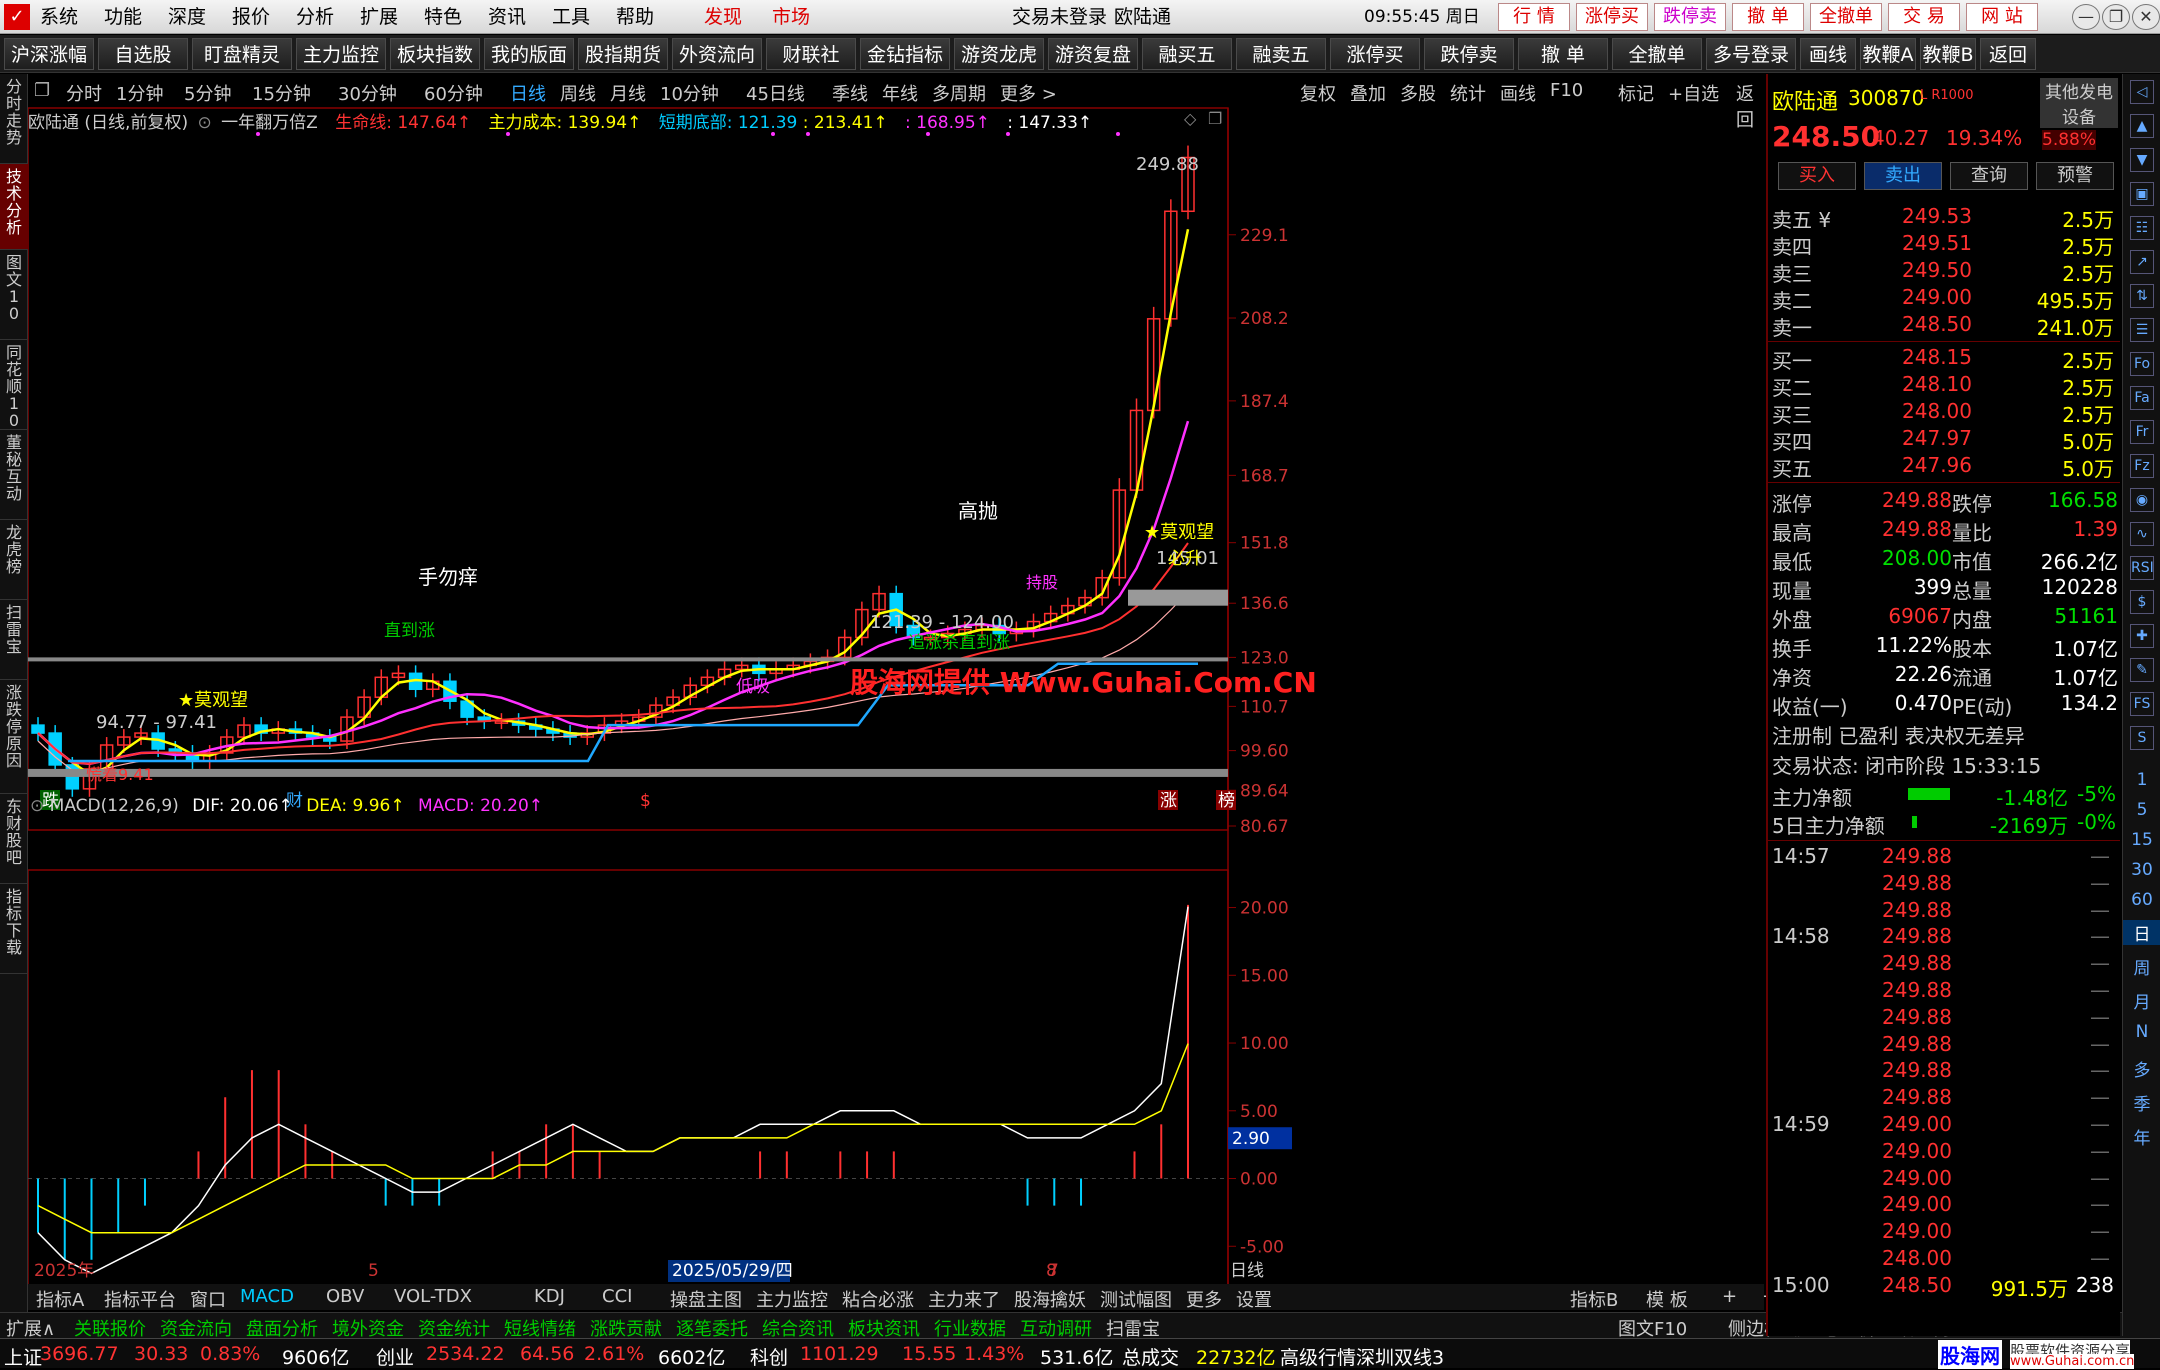  I want to click on restore-icon: ❐, so click(2116, 17).